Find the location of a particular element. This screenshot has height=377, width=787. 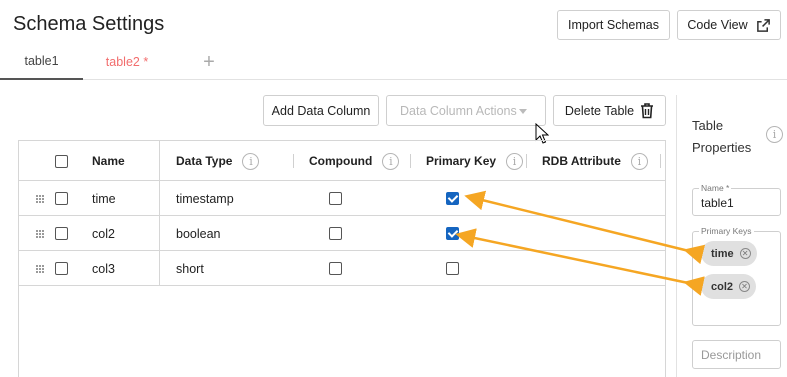

table-properties-title: Table Properties is located at coordinates (722, 136).